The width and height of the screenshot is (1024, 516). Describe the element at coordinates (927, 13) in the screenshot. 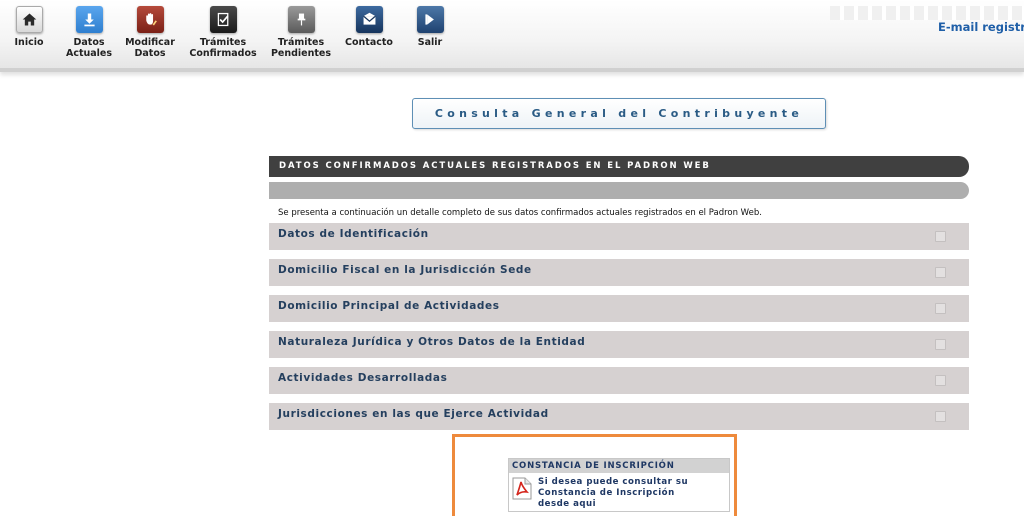

I see `toolbar-decoration` at that location.